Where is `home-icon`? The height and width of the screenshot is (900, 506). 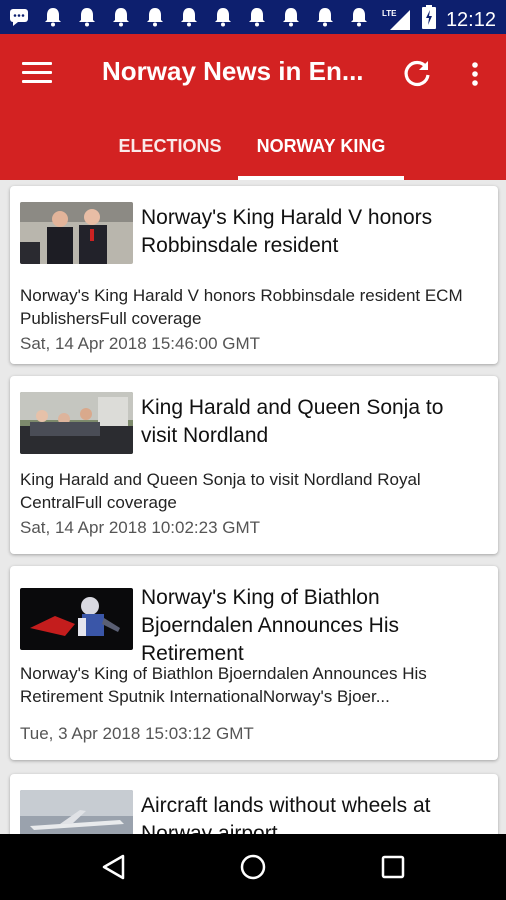 home-icon is located at coordinates (253, 867).